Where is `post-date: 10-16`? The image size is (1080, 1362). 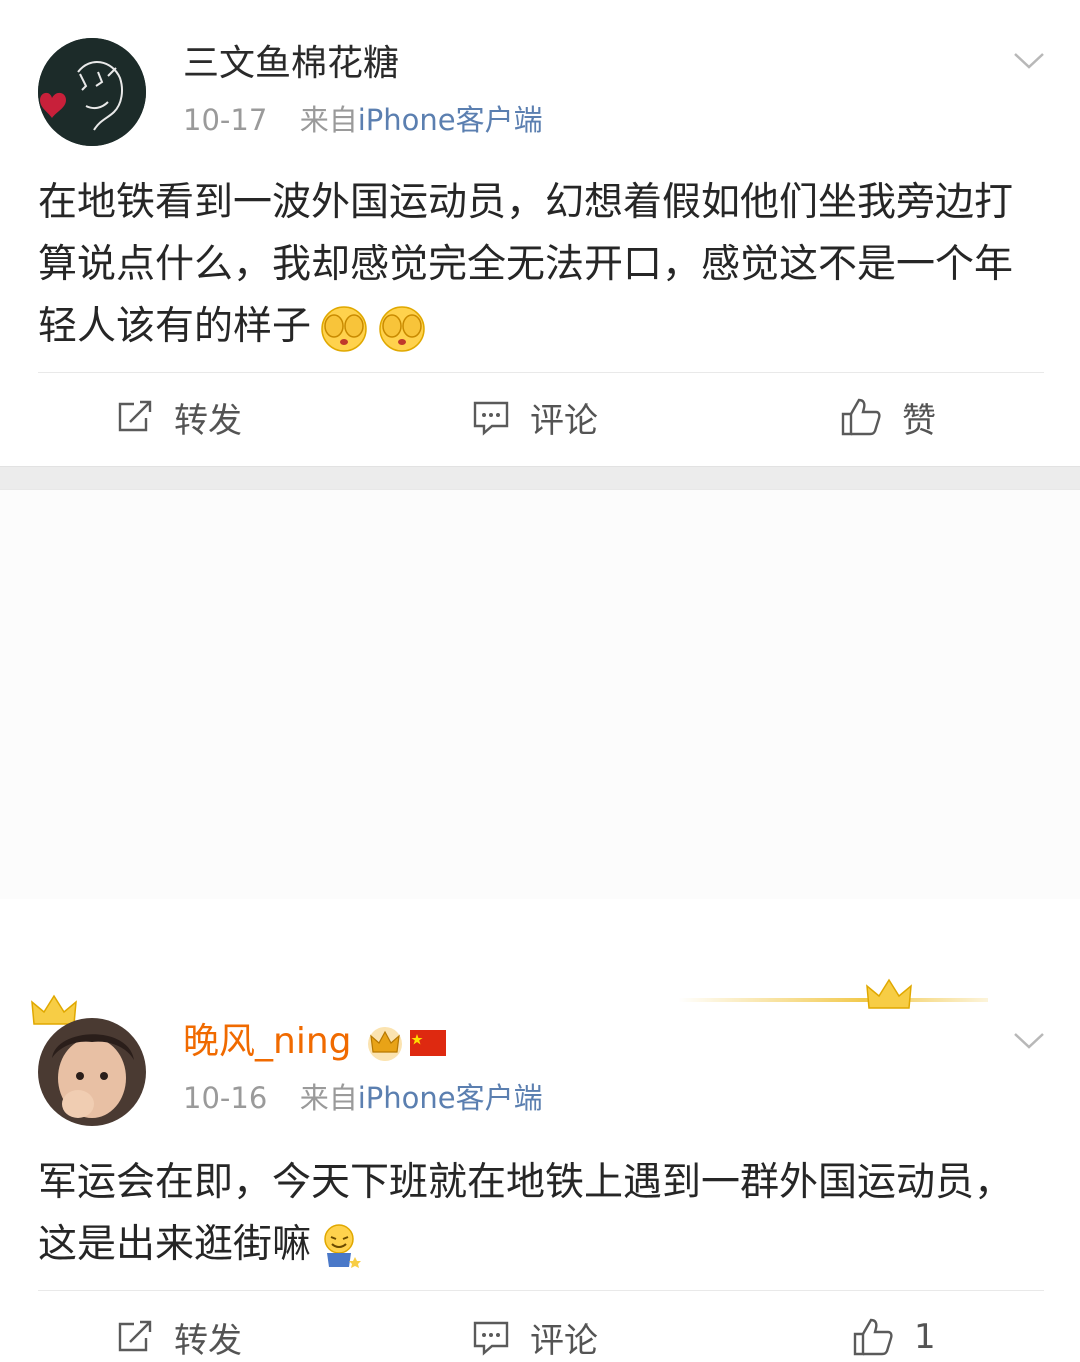 post-date: 10-16 is located at coordinates (225, 1098).